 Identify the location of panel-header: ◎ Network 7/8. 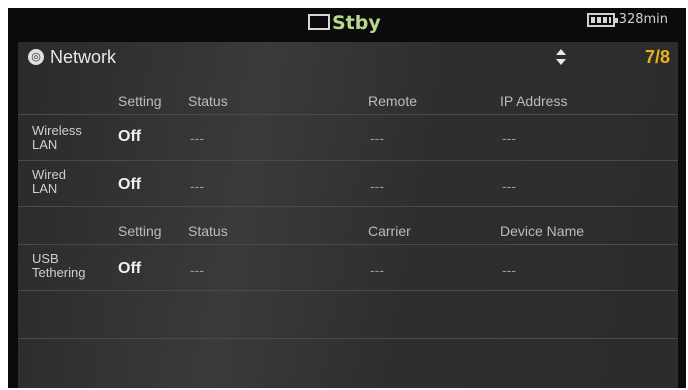
(348, 57).